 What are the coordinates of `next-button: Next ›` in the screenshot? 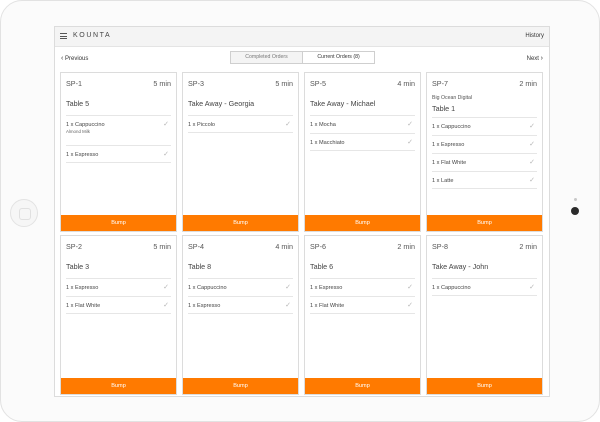 It's located at (535, 58).